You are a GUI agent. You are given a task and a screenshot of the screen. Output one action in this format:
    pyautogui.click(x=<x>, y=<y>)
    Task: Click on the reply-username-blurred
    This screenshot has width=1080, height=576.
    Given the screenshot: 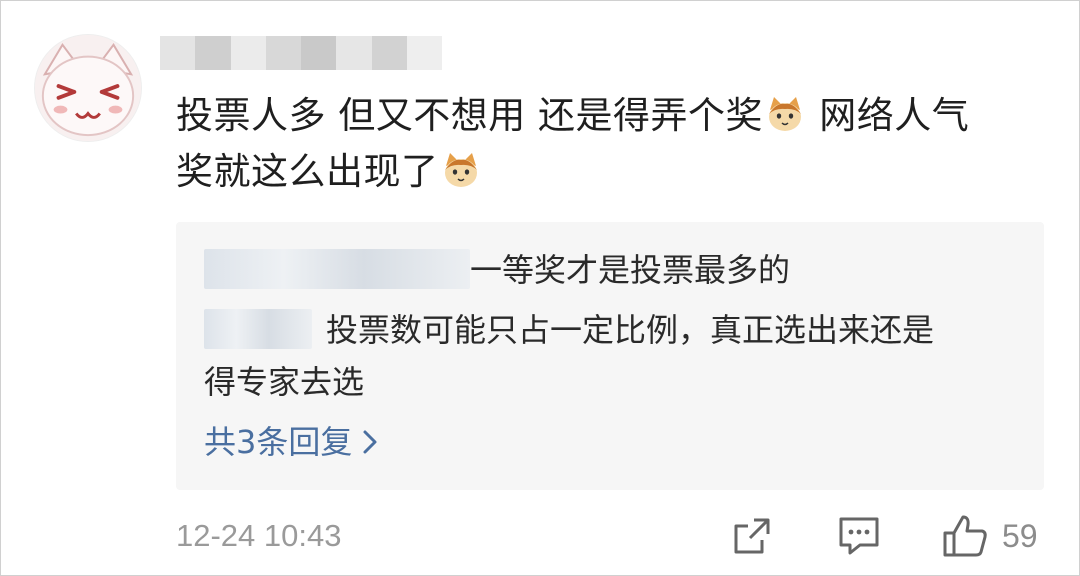 What is the action you would take?
    pyautogui.click(x=337, y=269)
    